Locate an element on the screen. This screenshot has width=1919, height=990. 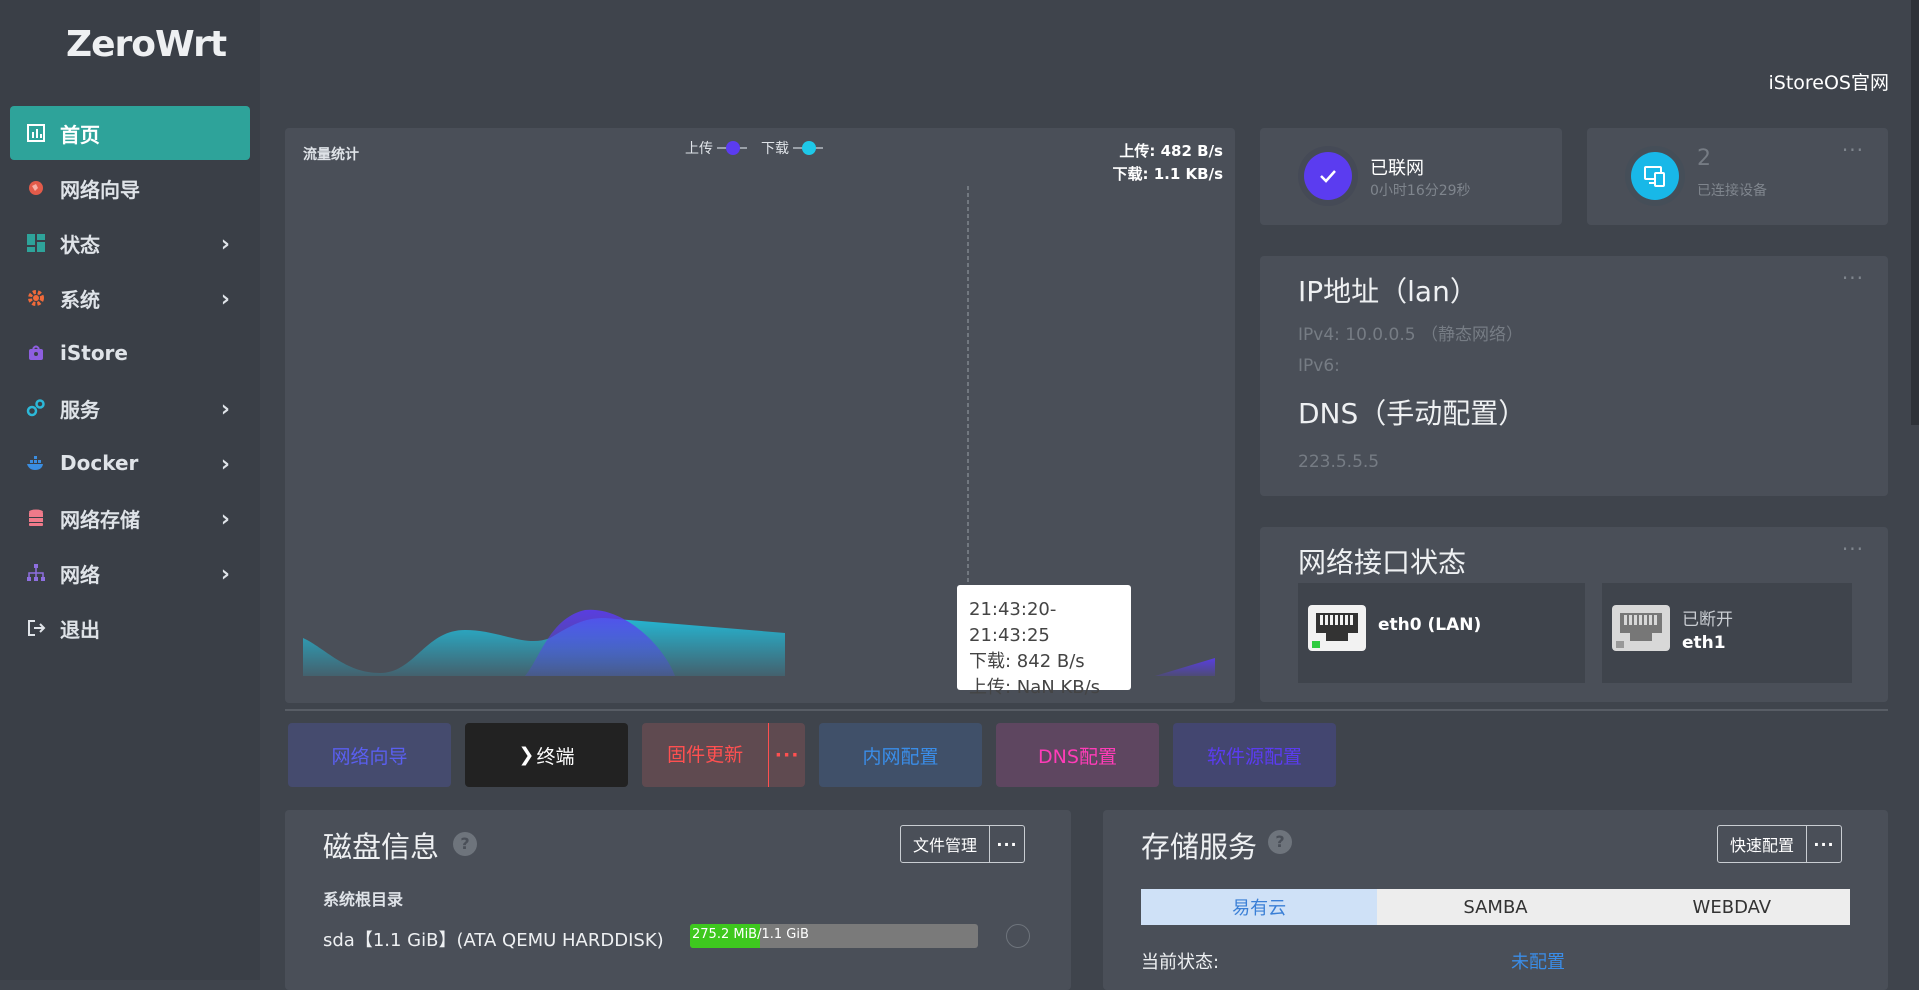
ipv4-value: IPv4: 10.0.0.5 （静态网络） is located at coordinates (1410, 335).